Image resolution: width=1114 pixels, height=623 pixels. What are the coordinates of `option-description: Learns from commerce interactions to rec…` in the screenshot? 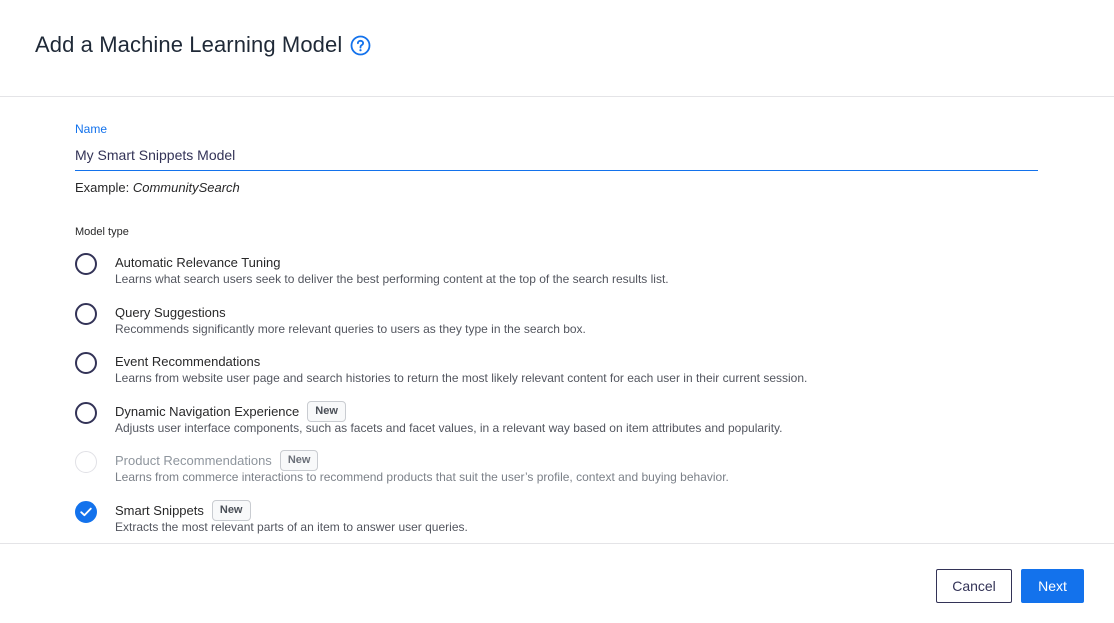 It's located at (422, 477).